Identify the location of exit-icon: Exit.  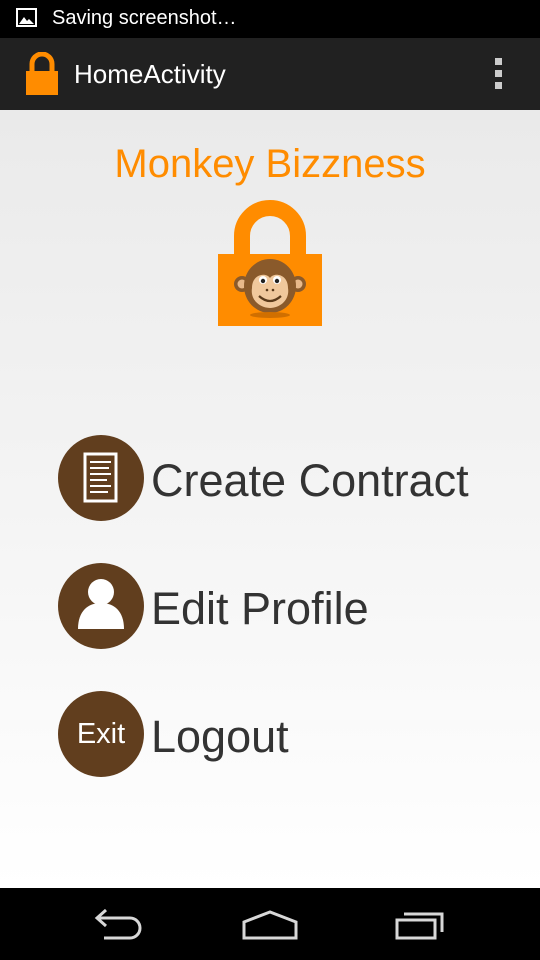
(101, 734).